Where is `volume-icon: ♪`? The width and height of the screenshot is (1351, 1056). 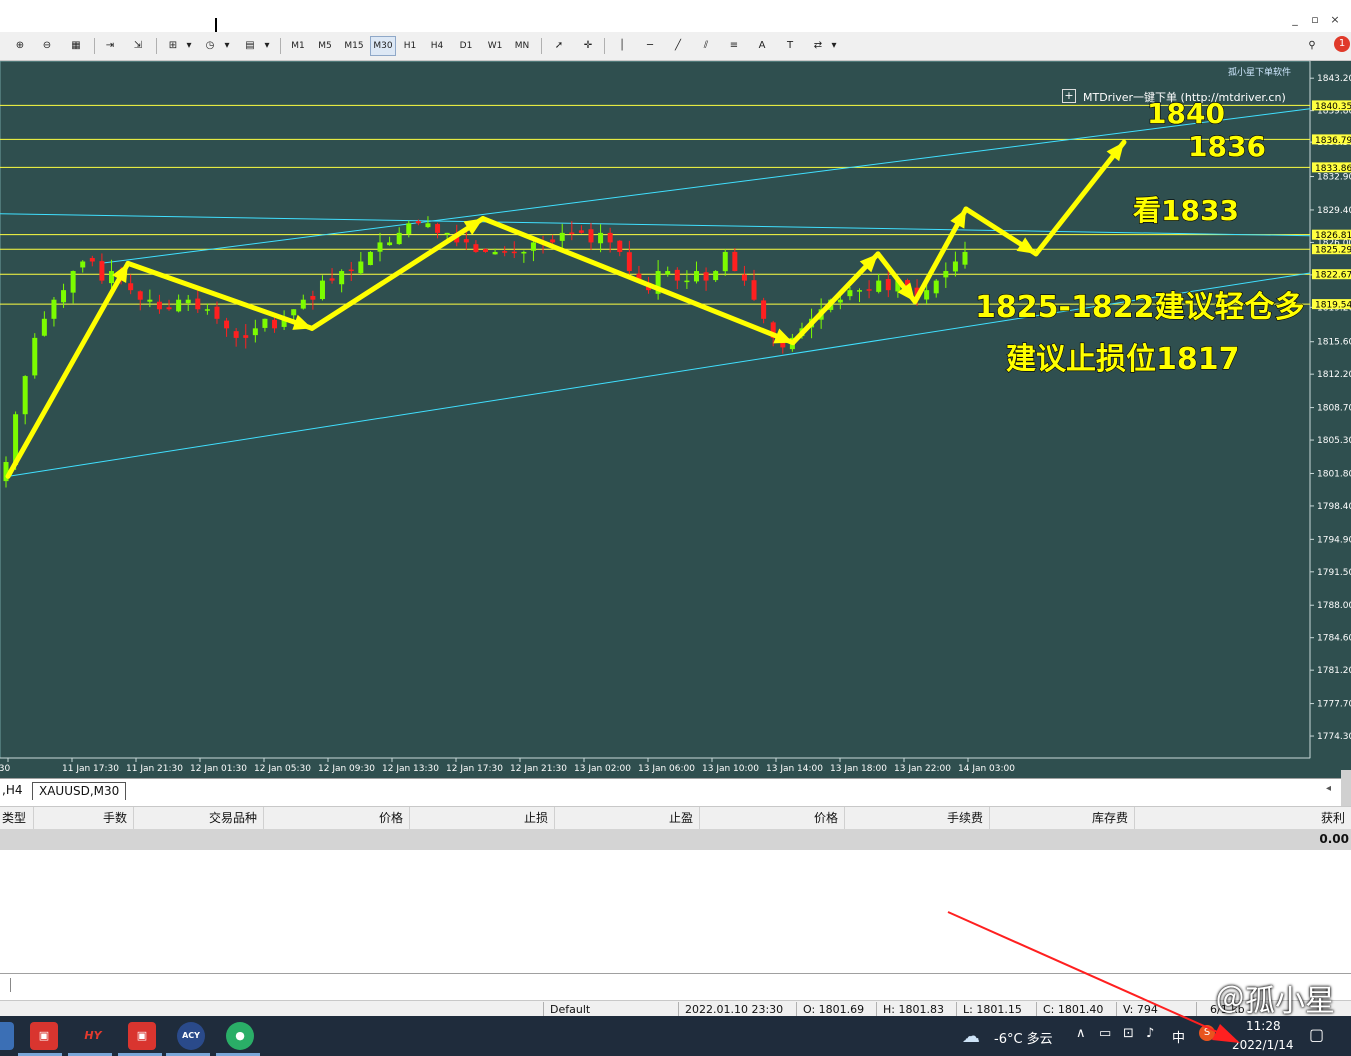
volume-icon: ♪ is located at coordinates (1150, 1033).